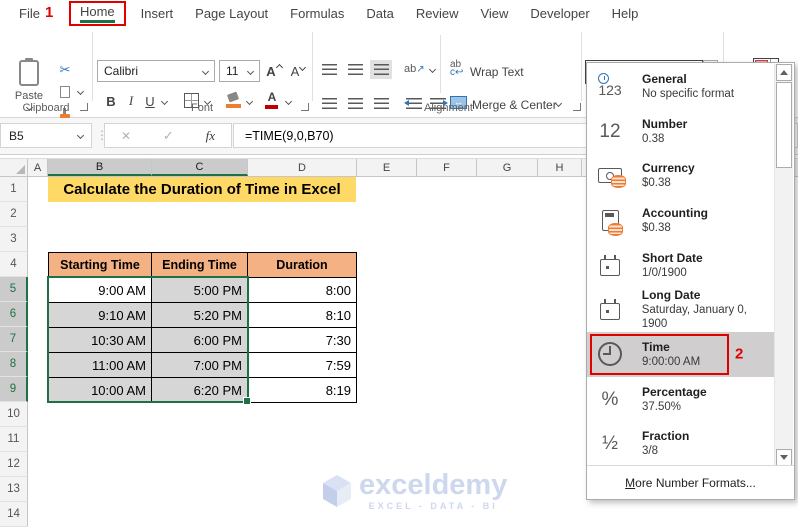 This screenshot has height=527, width=798. Describe the element at coordinates (559, 13) in the screenshot. I see `ribbon-tab: Developer` at that location.